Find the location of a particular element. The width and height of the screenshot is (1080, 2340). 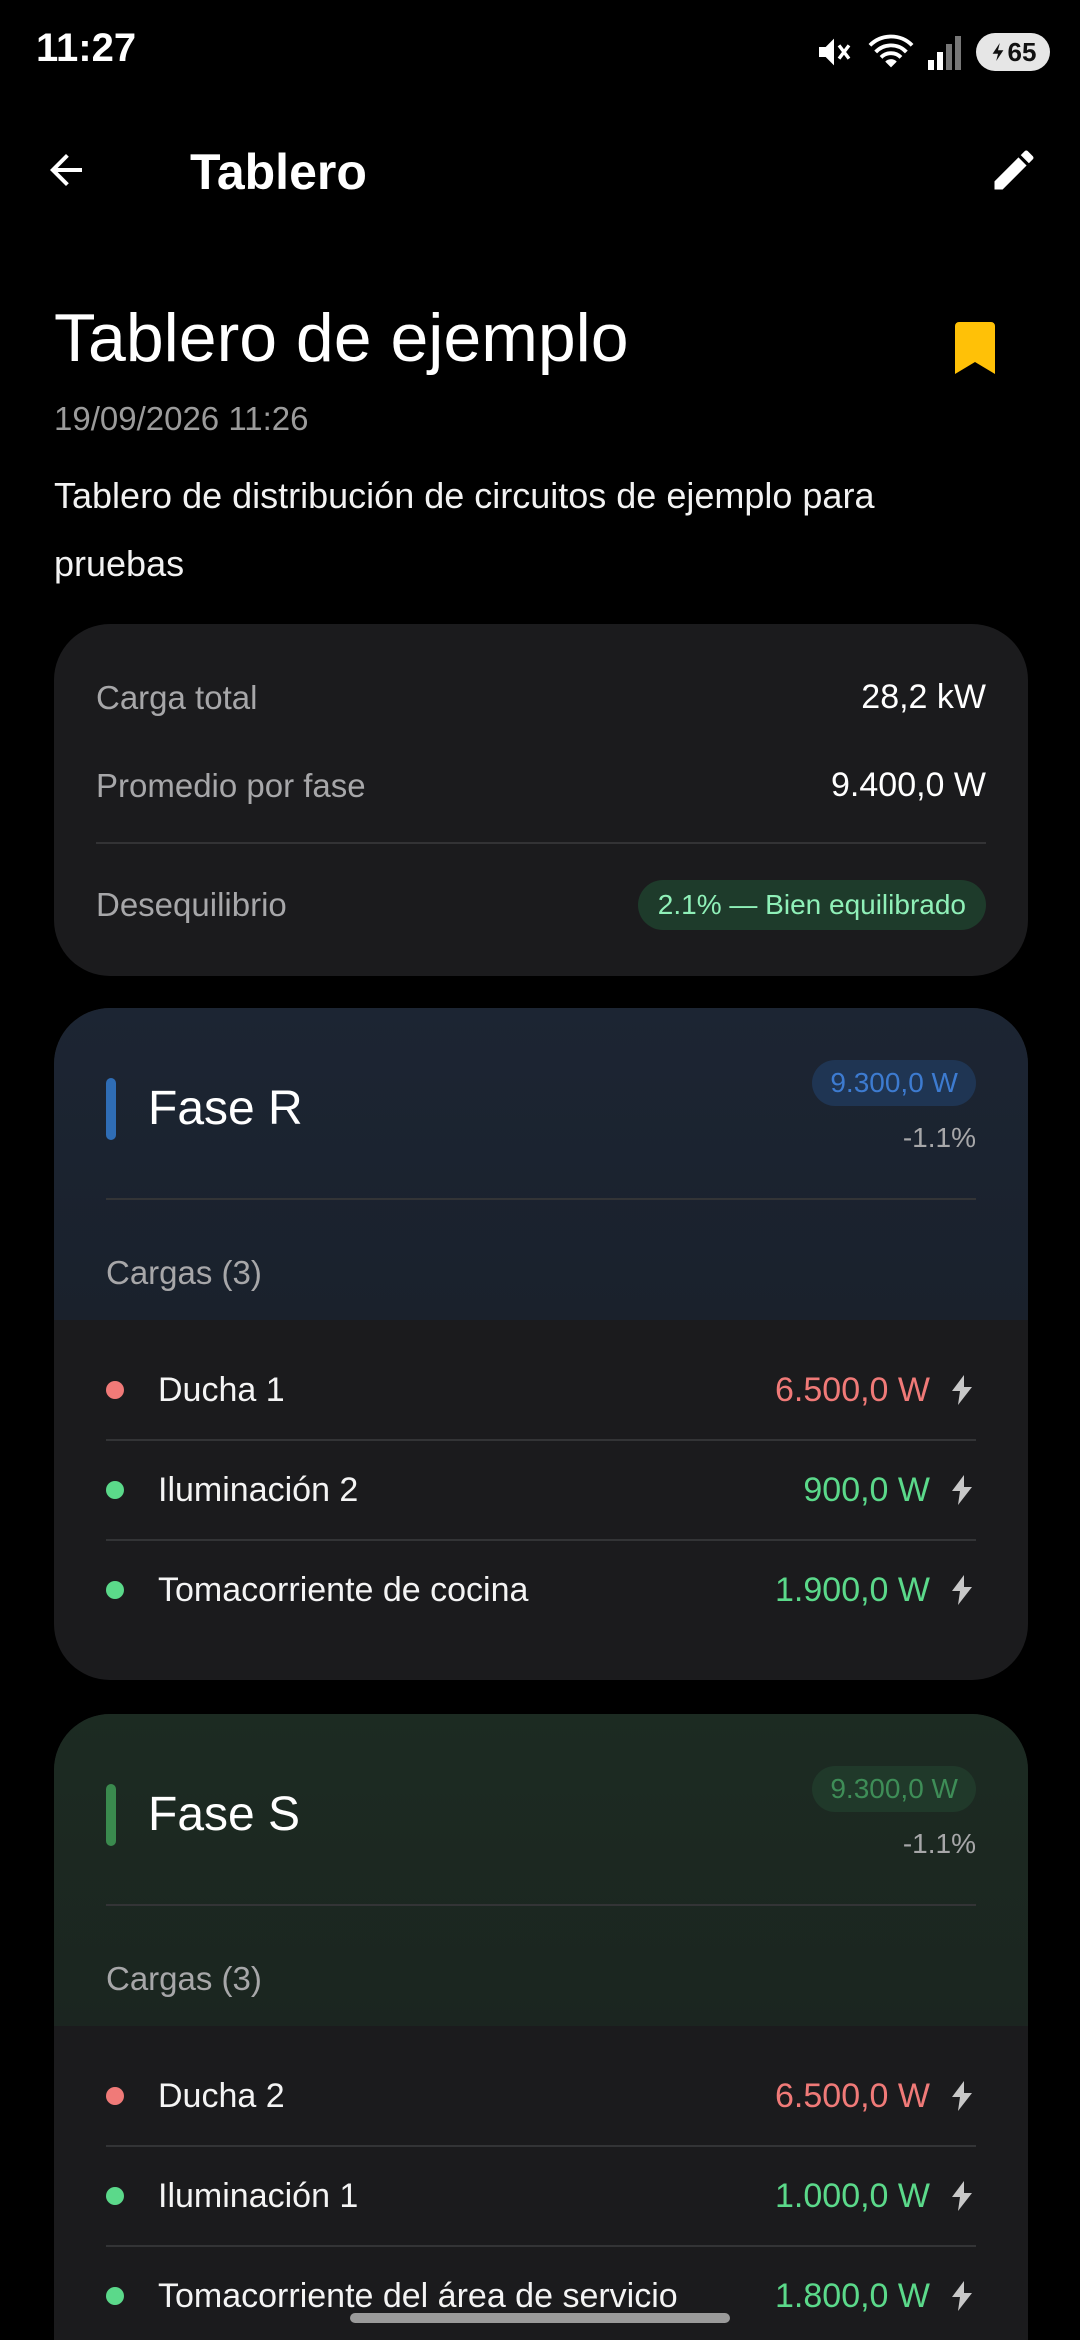

load-name: Tomacorriente del área de servicio is located at coordinates (418, 2295).